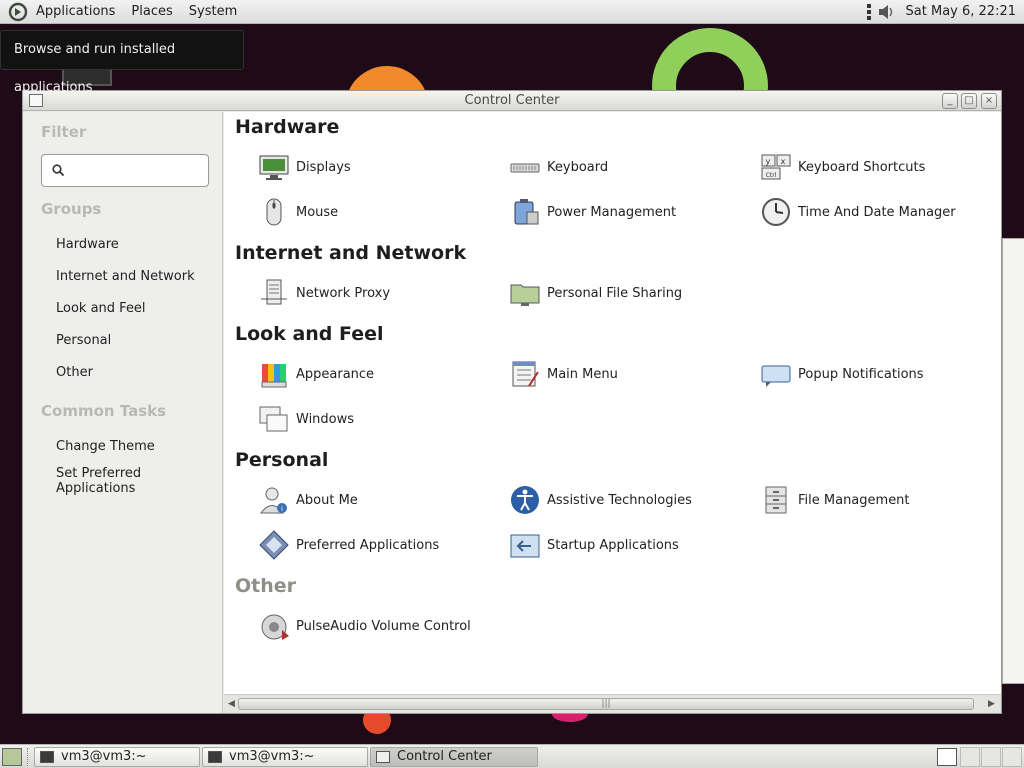  I want to click on taskbar-item-terminal-1: vm3@vm3:~, so click(117, 757).